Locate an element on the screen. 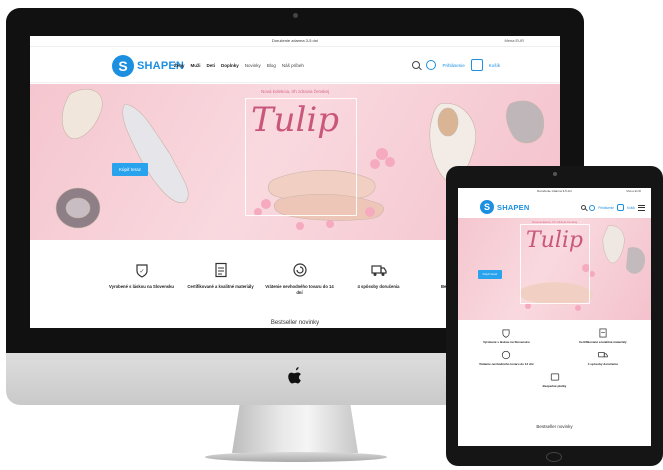 The image size is (663, 470). ipad-feature-item: 4 spôsoby doručenia is located at coordinates (603, 358).